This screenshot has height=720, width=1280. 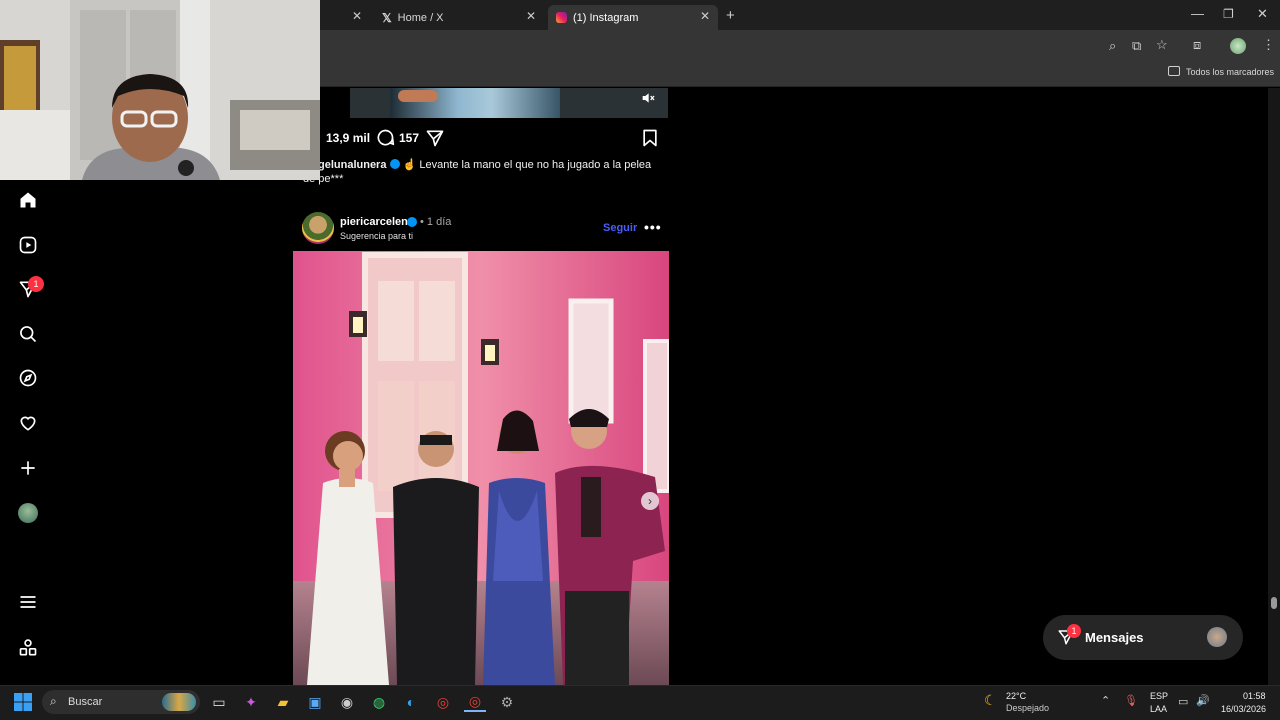 I want to click on search-highlight-icon, so click(x=179, y=702).